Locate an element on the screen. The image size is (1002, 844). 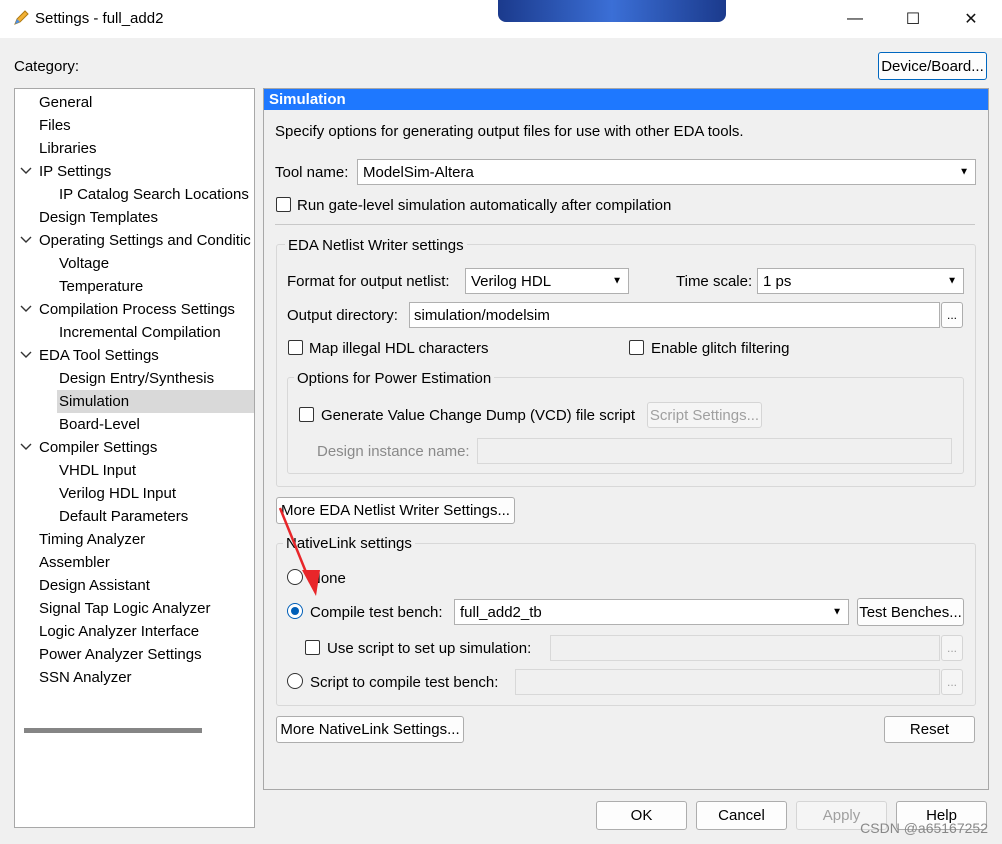
tree-item-label: Operating Settings and Conditic is located at coordinates (145, 240).